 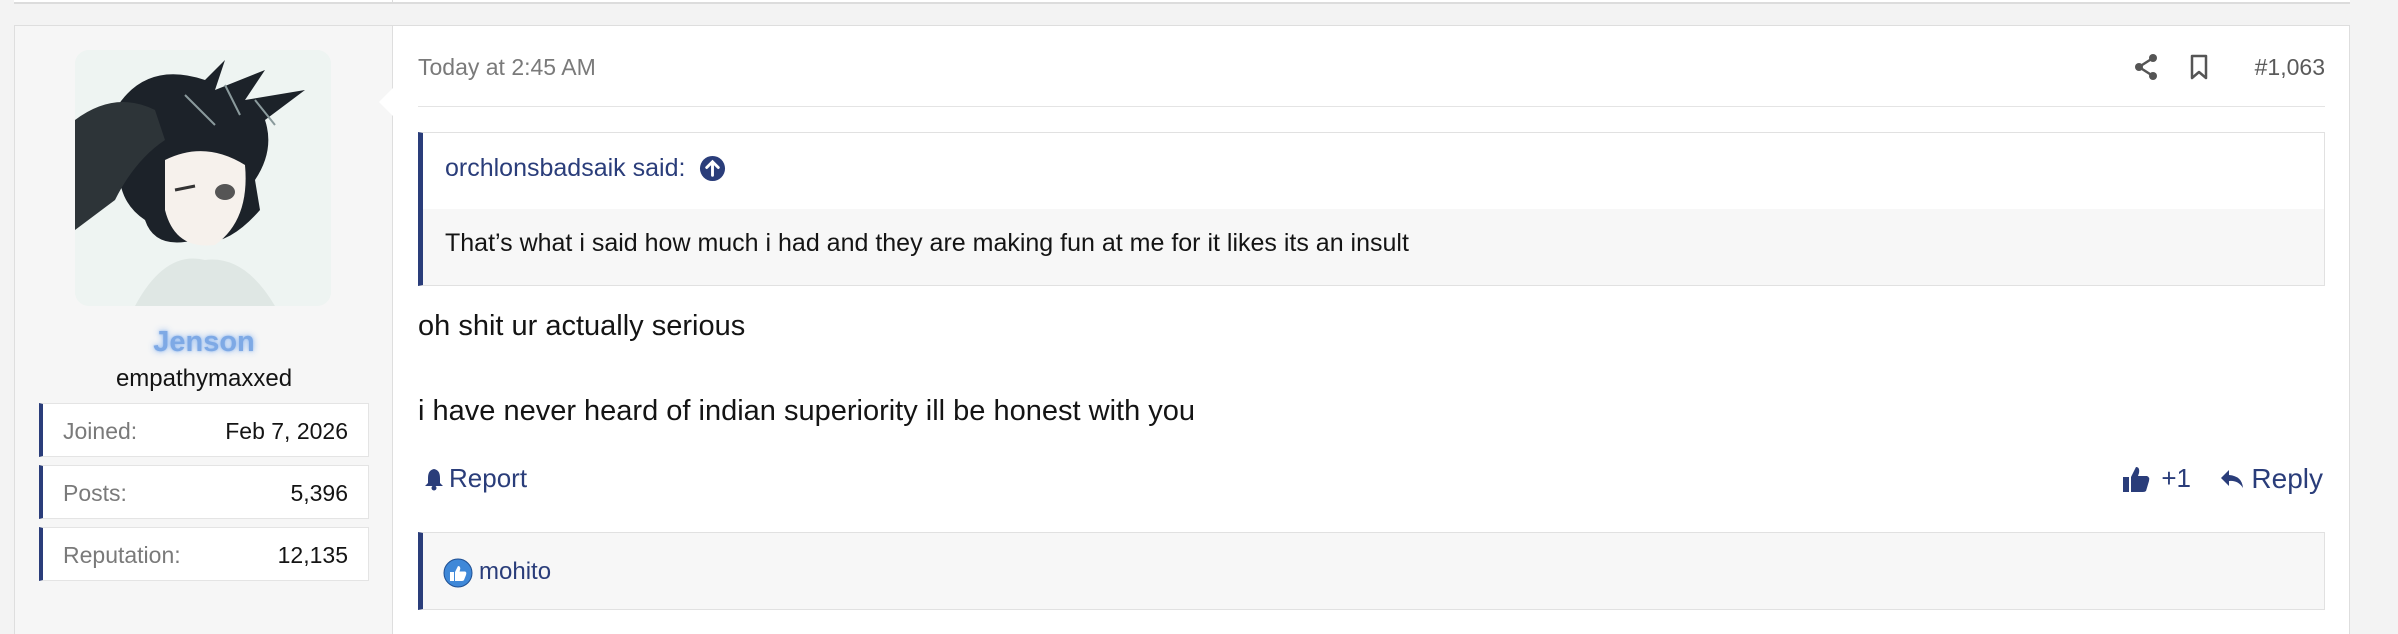 I want to click on stat-value: Feb 7, 2026, so click(x=286, y=431).